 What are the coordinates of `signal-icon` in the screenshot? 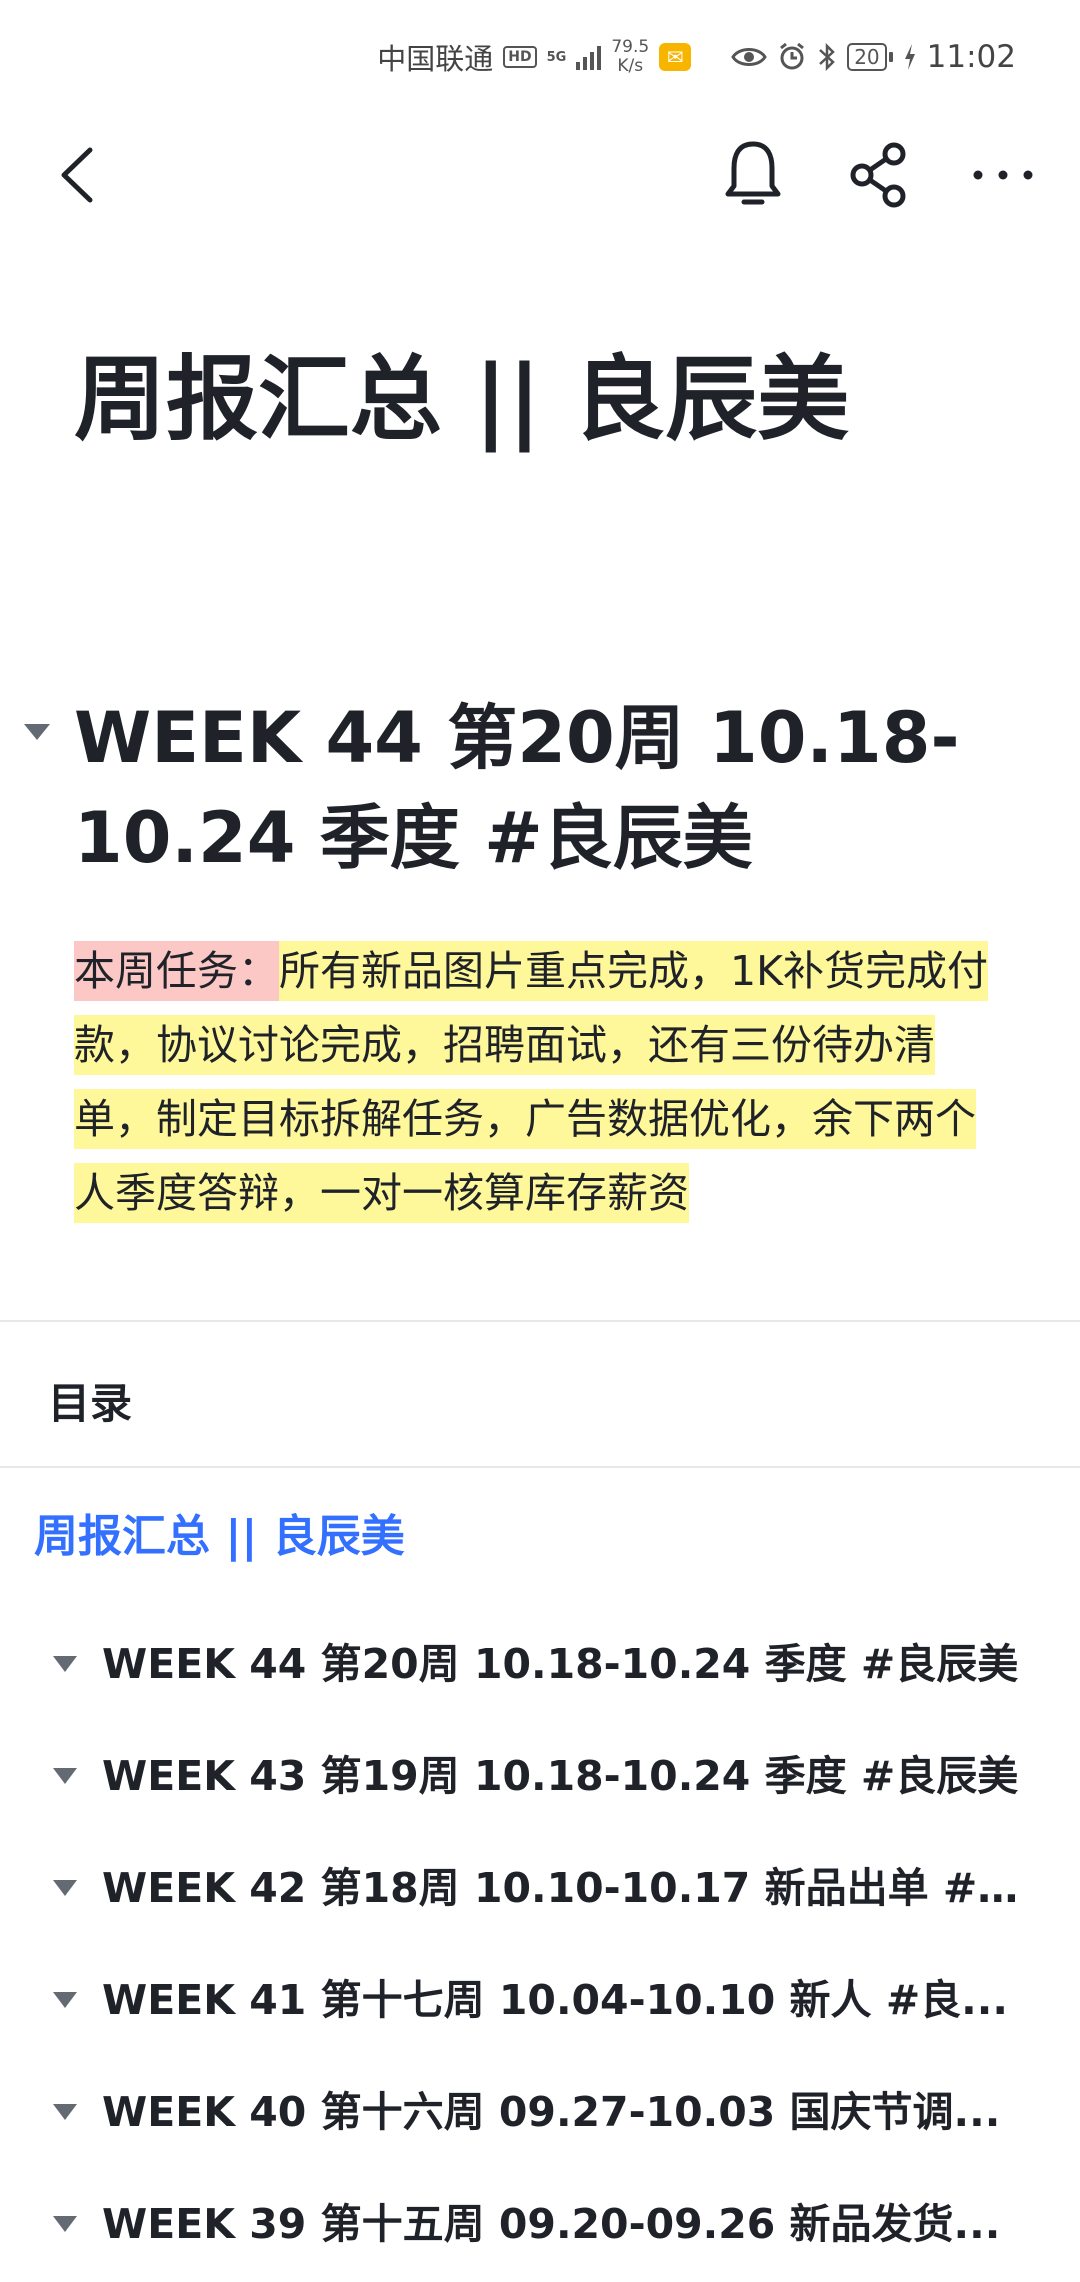 It's located at (589, 57).